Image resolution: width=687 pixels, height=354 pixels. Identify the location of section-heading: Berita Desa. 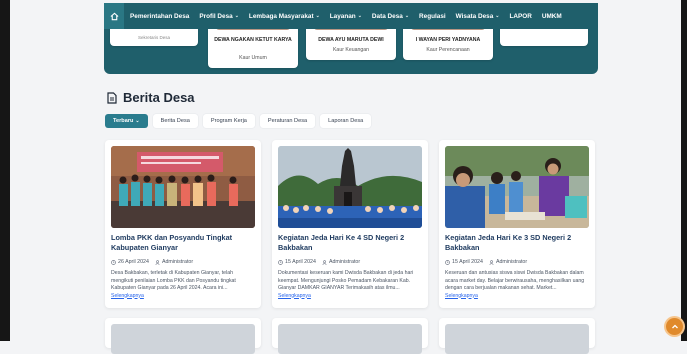
(151, 97).